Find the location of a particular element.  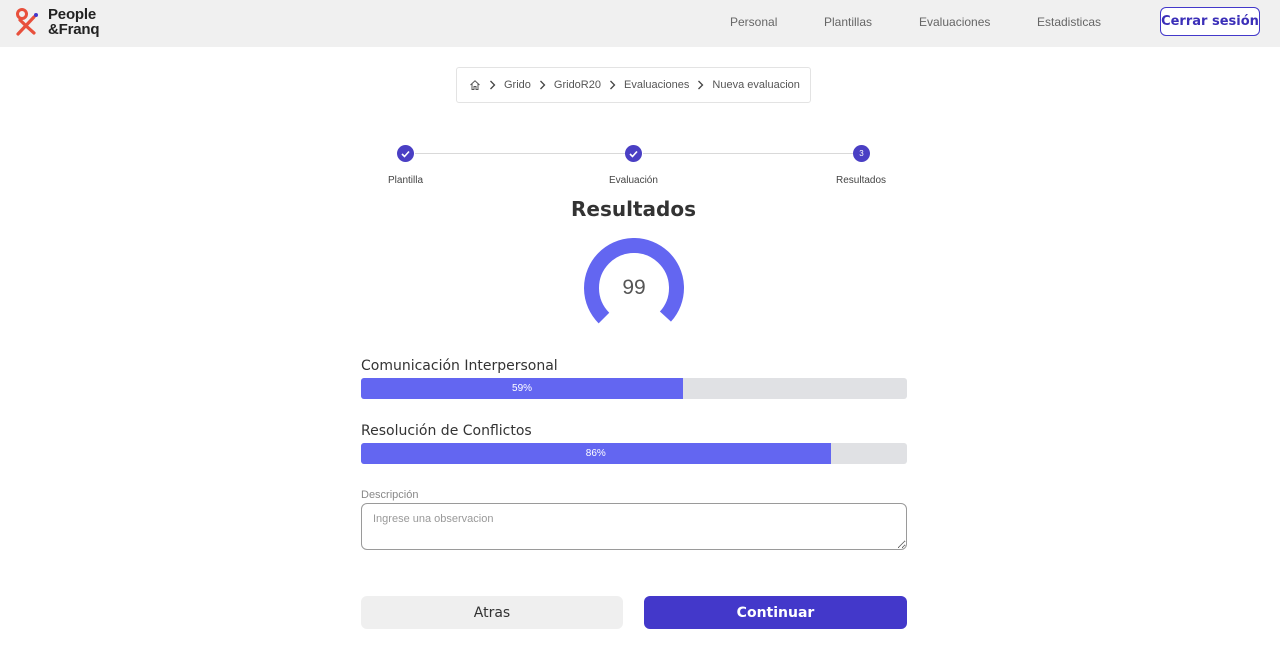

back-button: Atras is located at coordinates (492, 612).